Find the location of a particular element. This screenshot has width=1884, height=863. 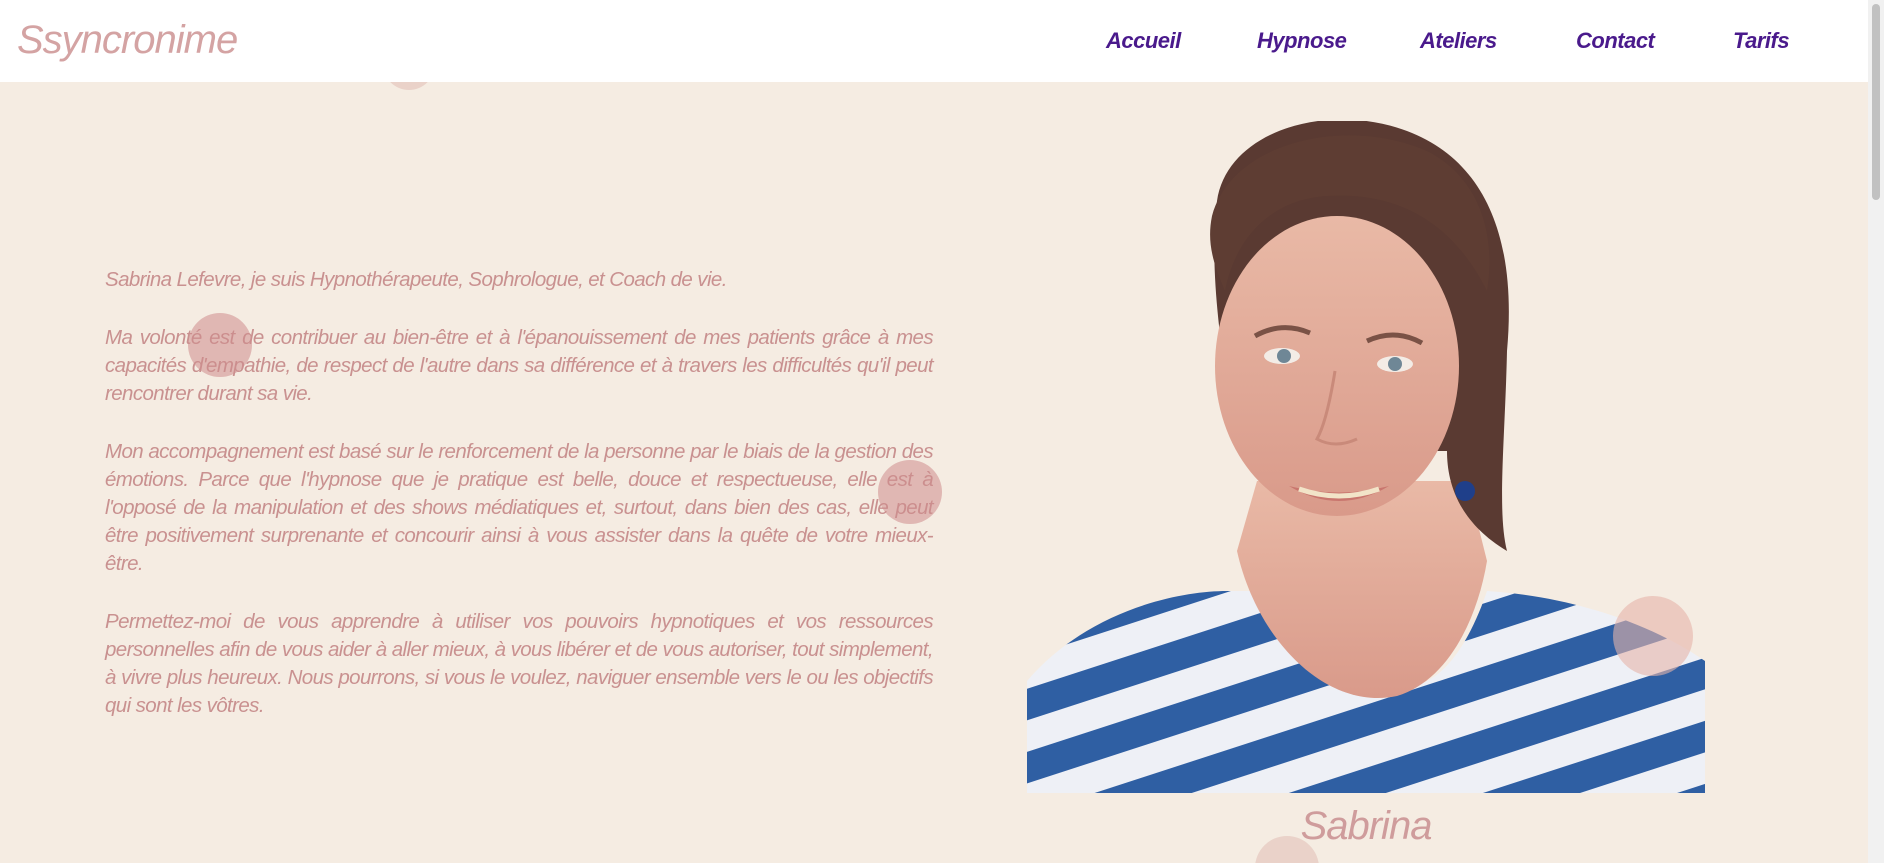

nav-hypnose: Hypnose is located at coordinates (1302, 41).